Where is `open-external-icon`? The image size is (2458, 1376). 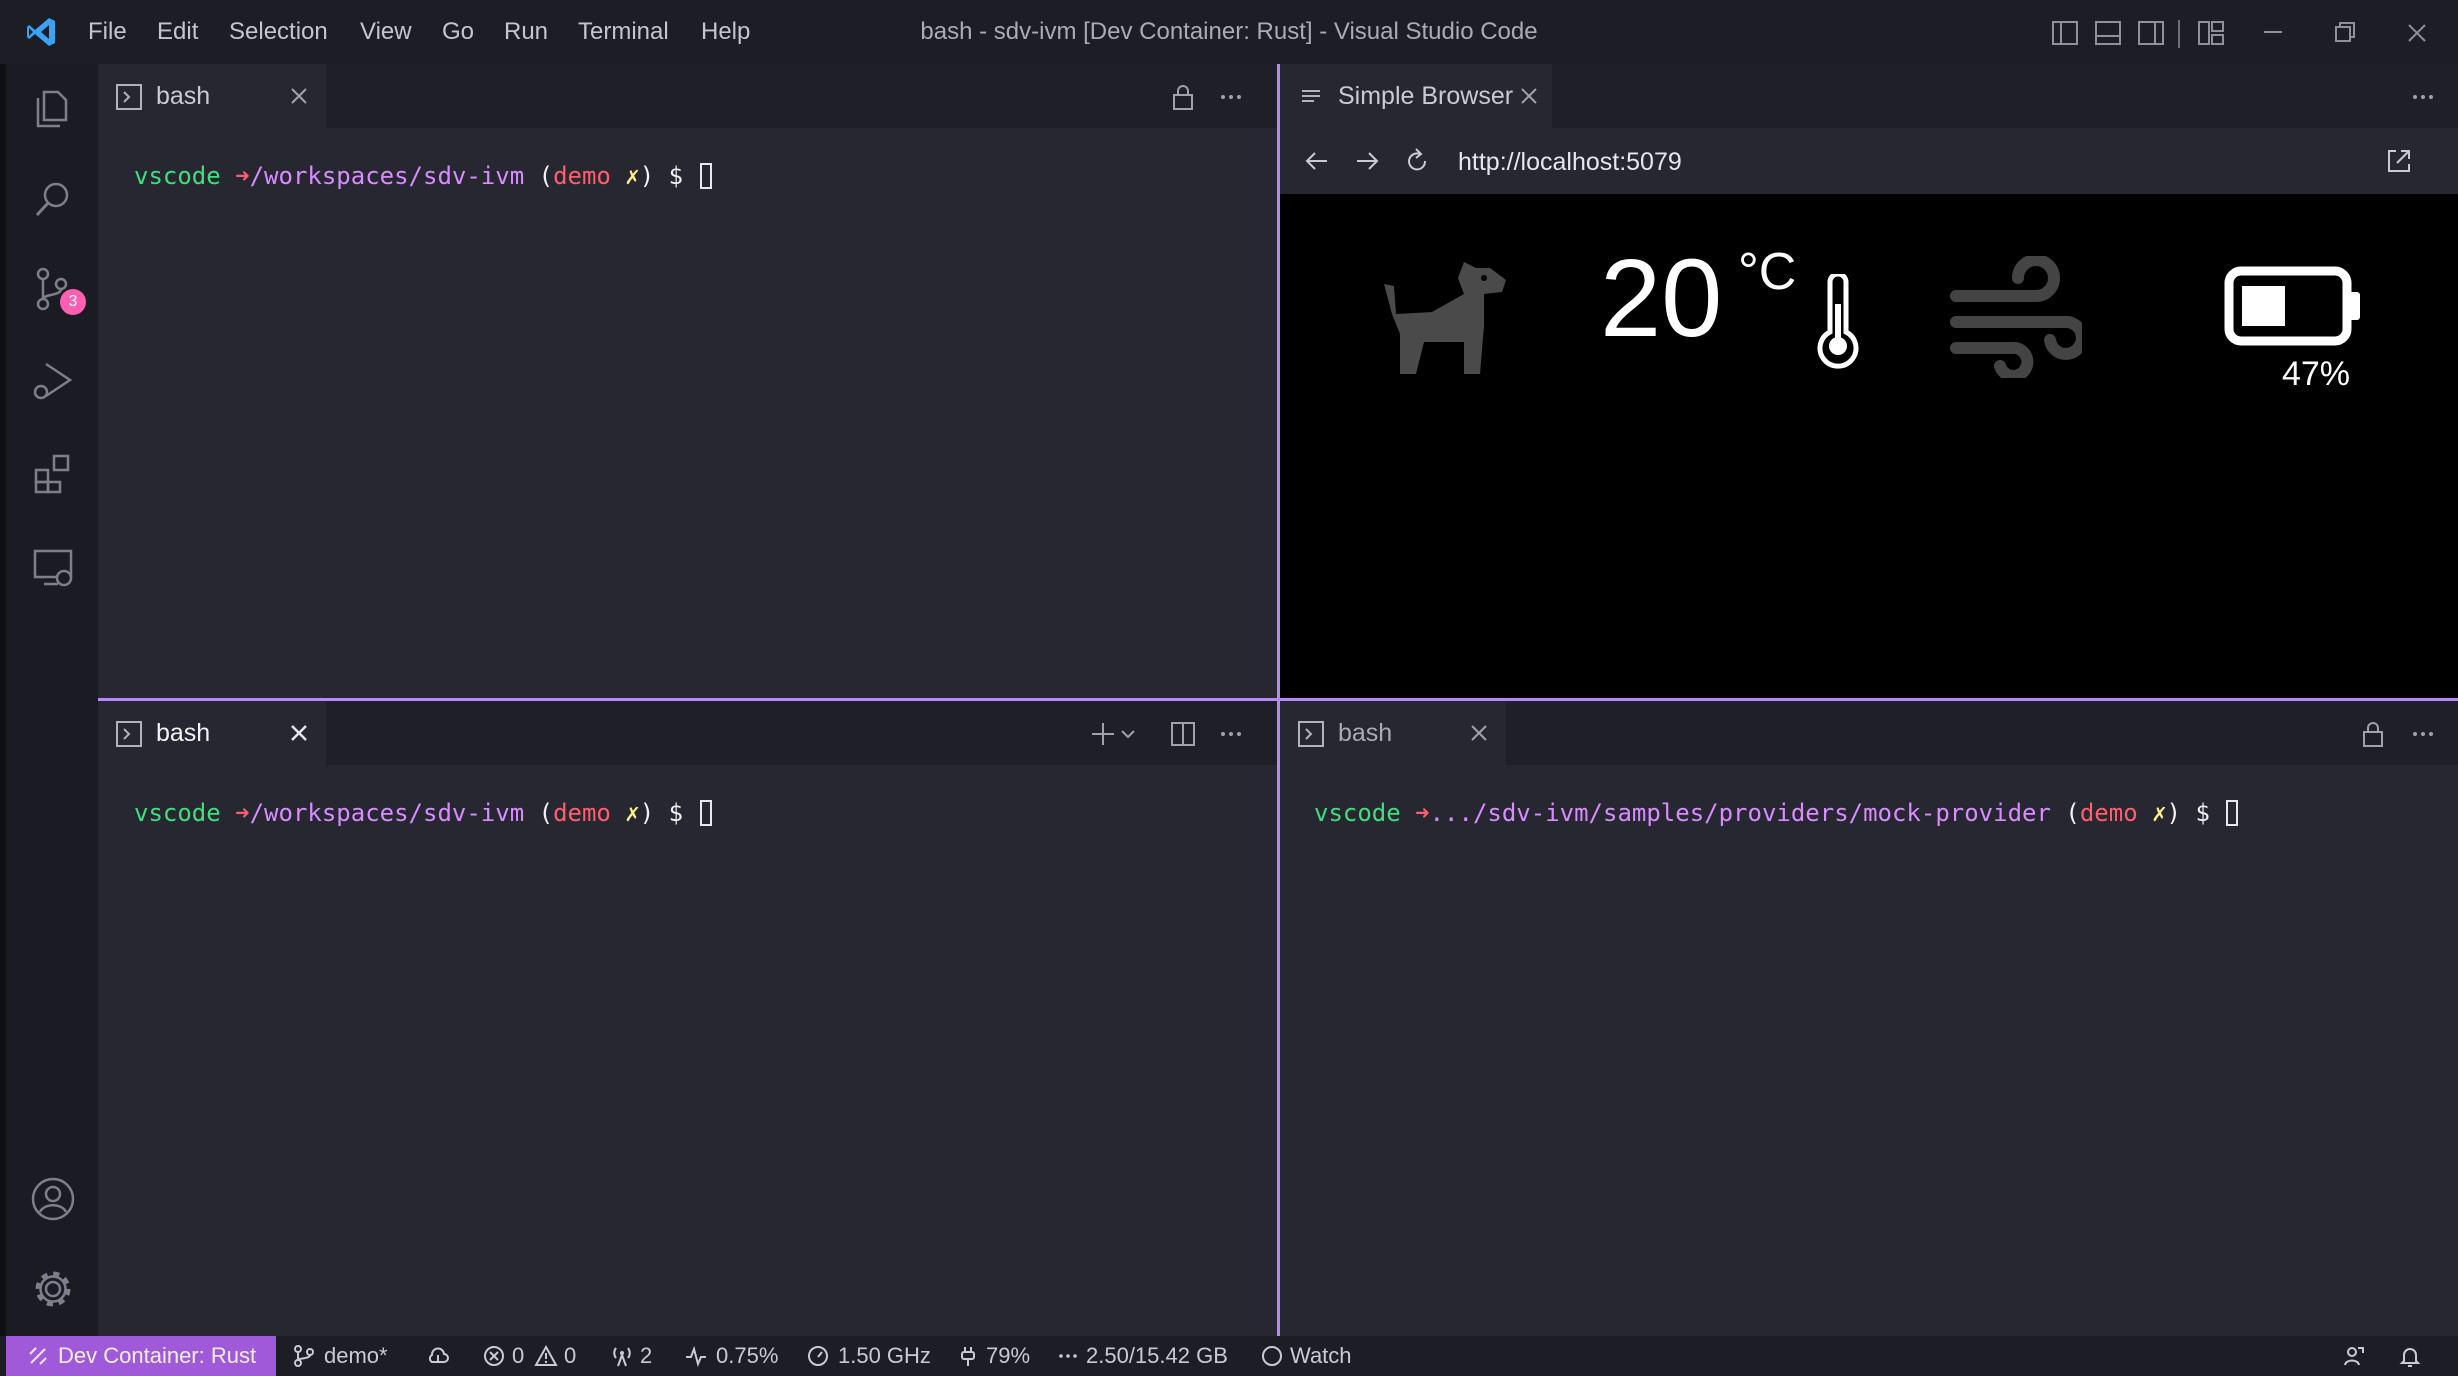 open-external-icon is located at coordinates (2399, 161).